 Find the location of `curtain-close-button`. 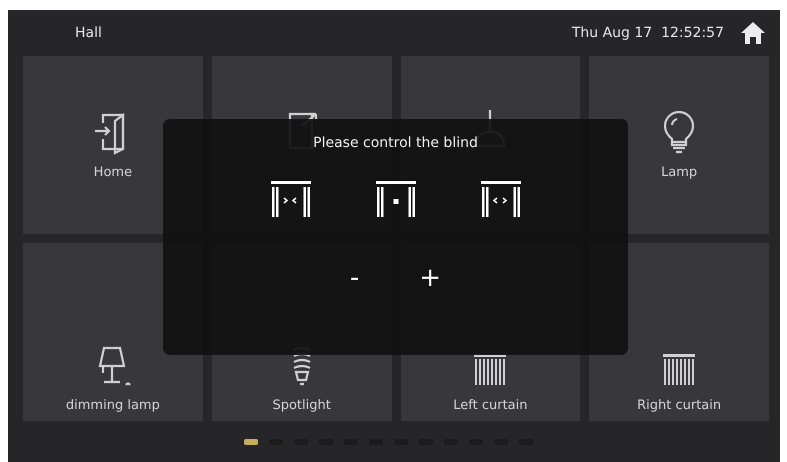

curtain-close-button is located at coordinates (290, 199).